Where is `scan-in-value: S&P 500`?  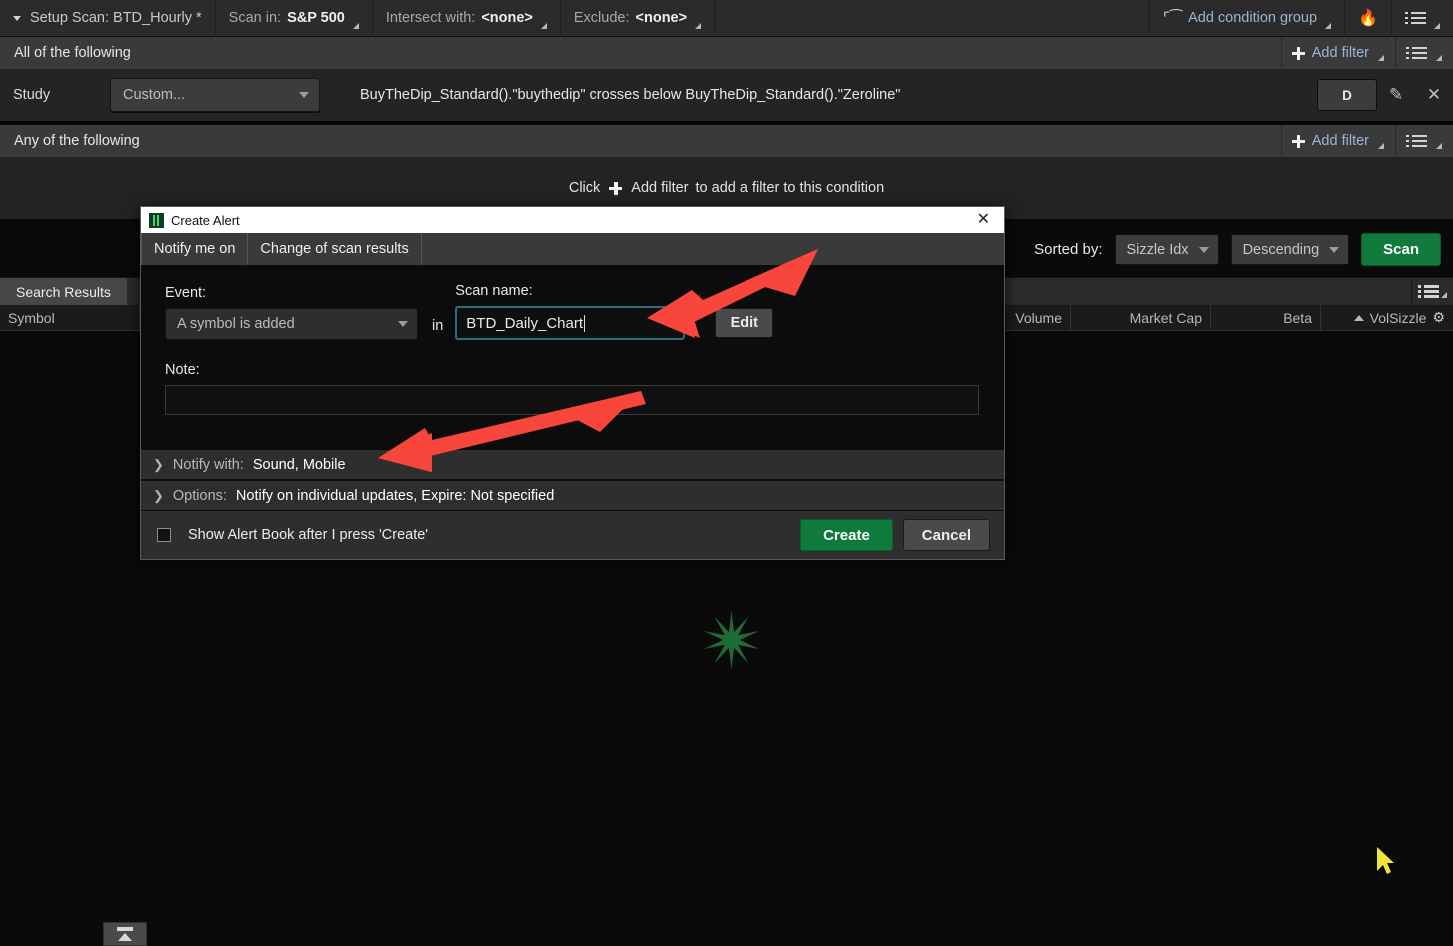
scan-in-value: S&P 500 is located at coordinates (316, 18).